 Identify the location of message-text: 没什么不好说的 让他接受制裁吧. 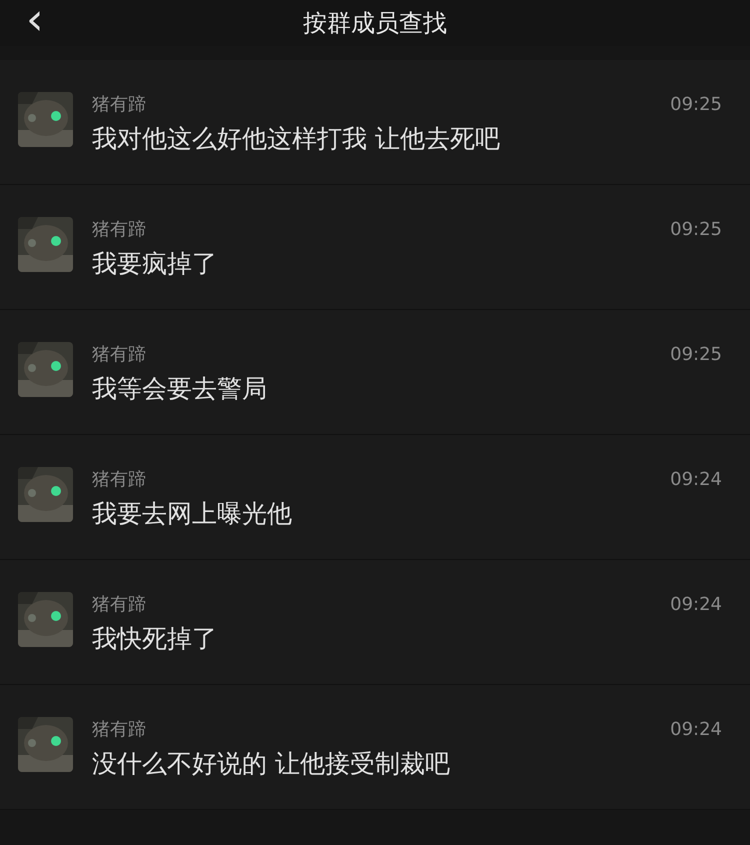
(271, 764).